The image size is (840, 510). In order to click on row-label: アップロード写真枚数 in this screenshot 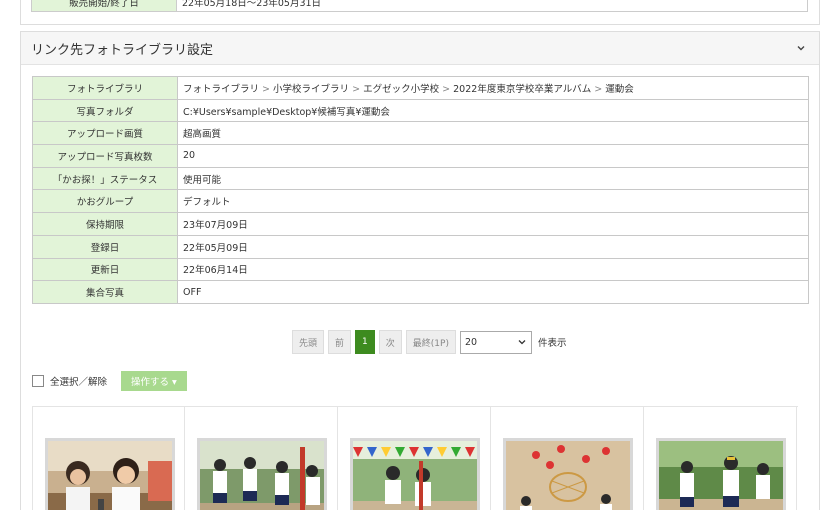, I will do `click(105, 156)`.